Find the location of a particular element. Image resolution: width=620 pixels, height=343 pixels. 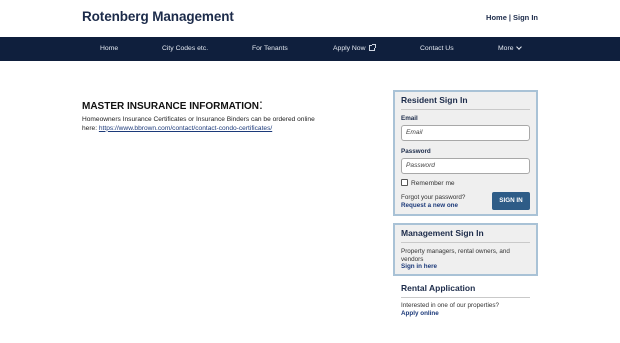

resident-signin-title: Resident Sign In is located at coordinates (434, 100).